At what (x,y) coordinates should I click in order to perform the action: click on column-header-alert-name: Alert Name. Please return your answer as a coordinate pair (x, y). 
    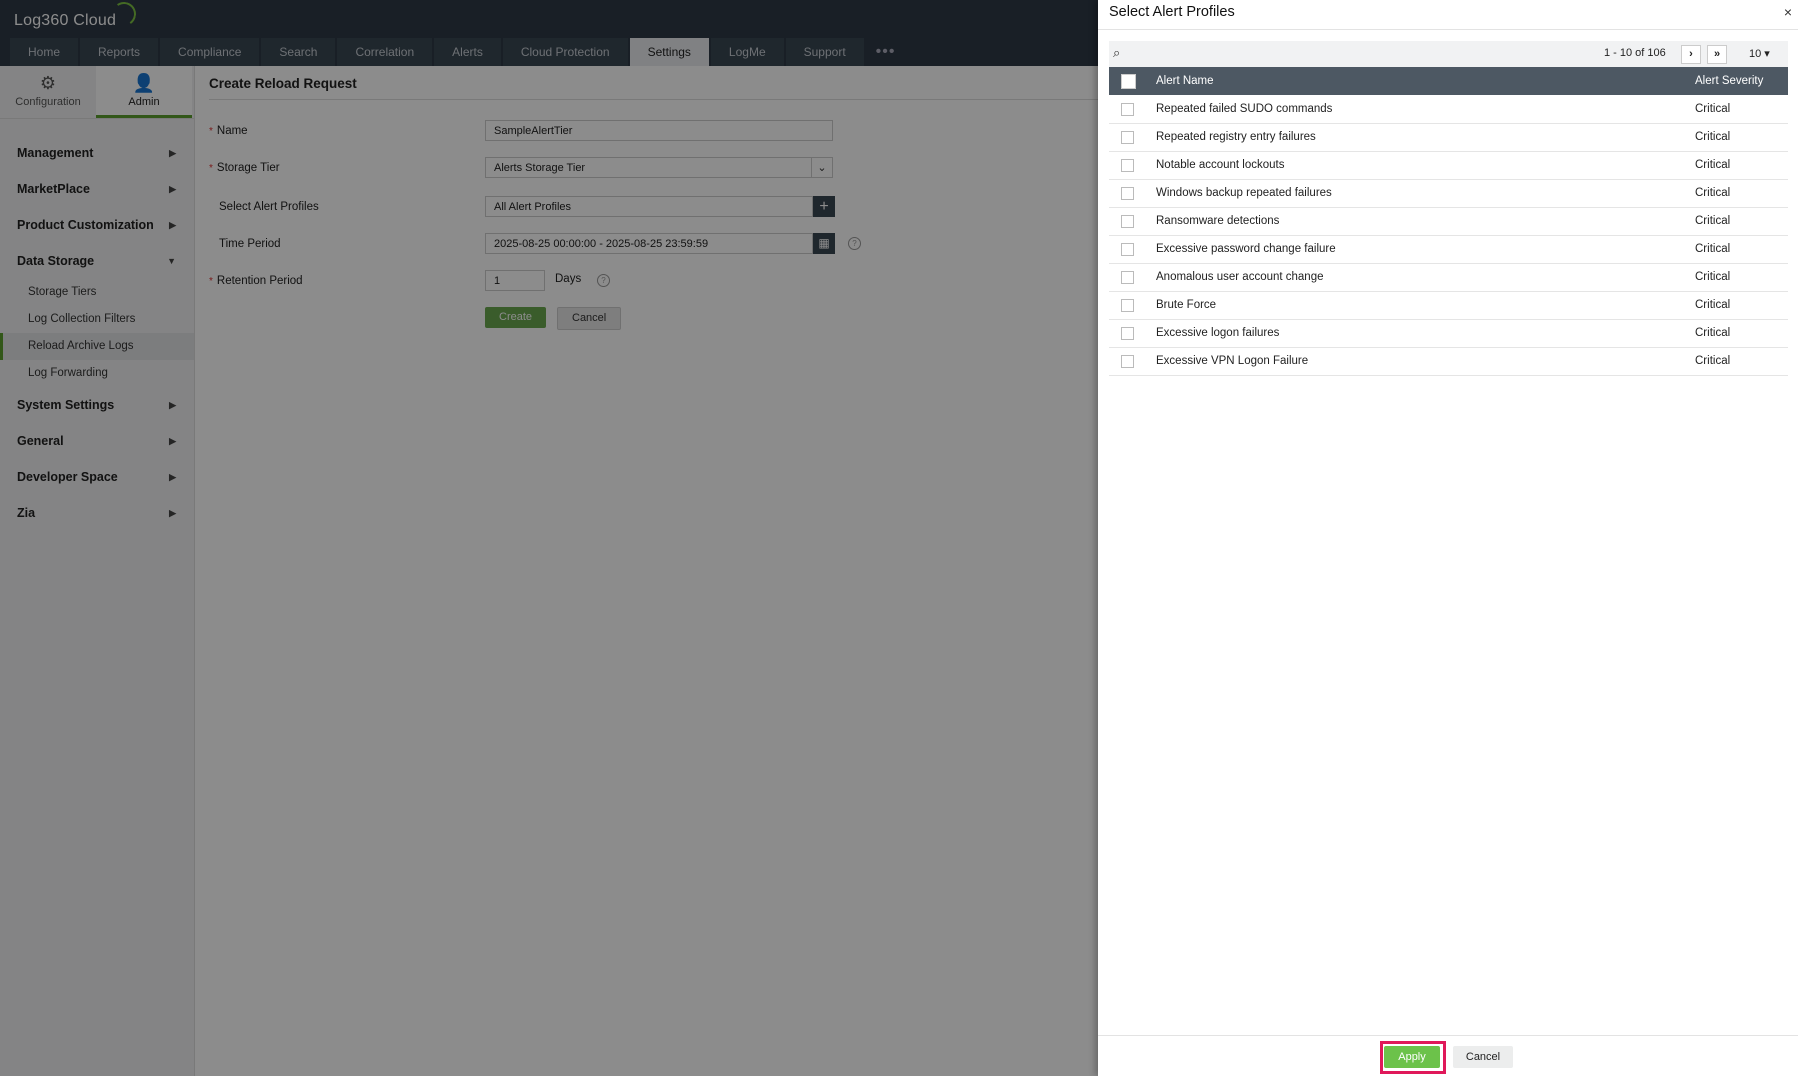
    Looking at the image, I should click on (1185, 81).